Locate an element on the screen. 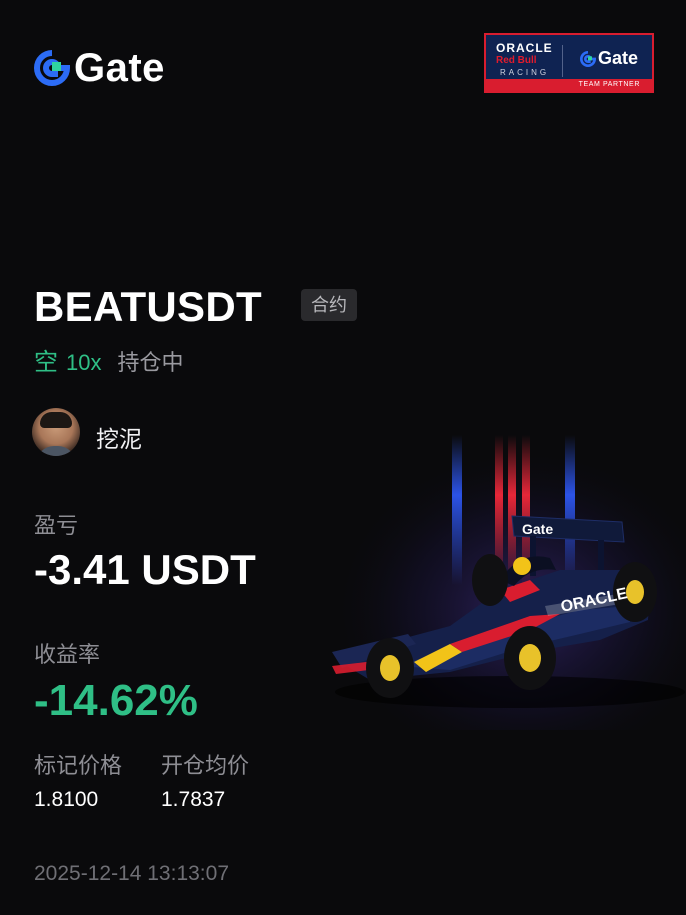 Image resolution: width=686 pixels, height=915 pixels. avatar-shirt is located at coordinates (56, 451).